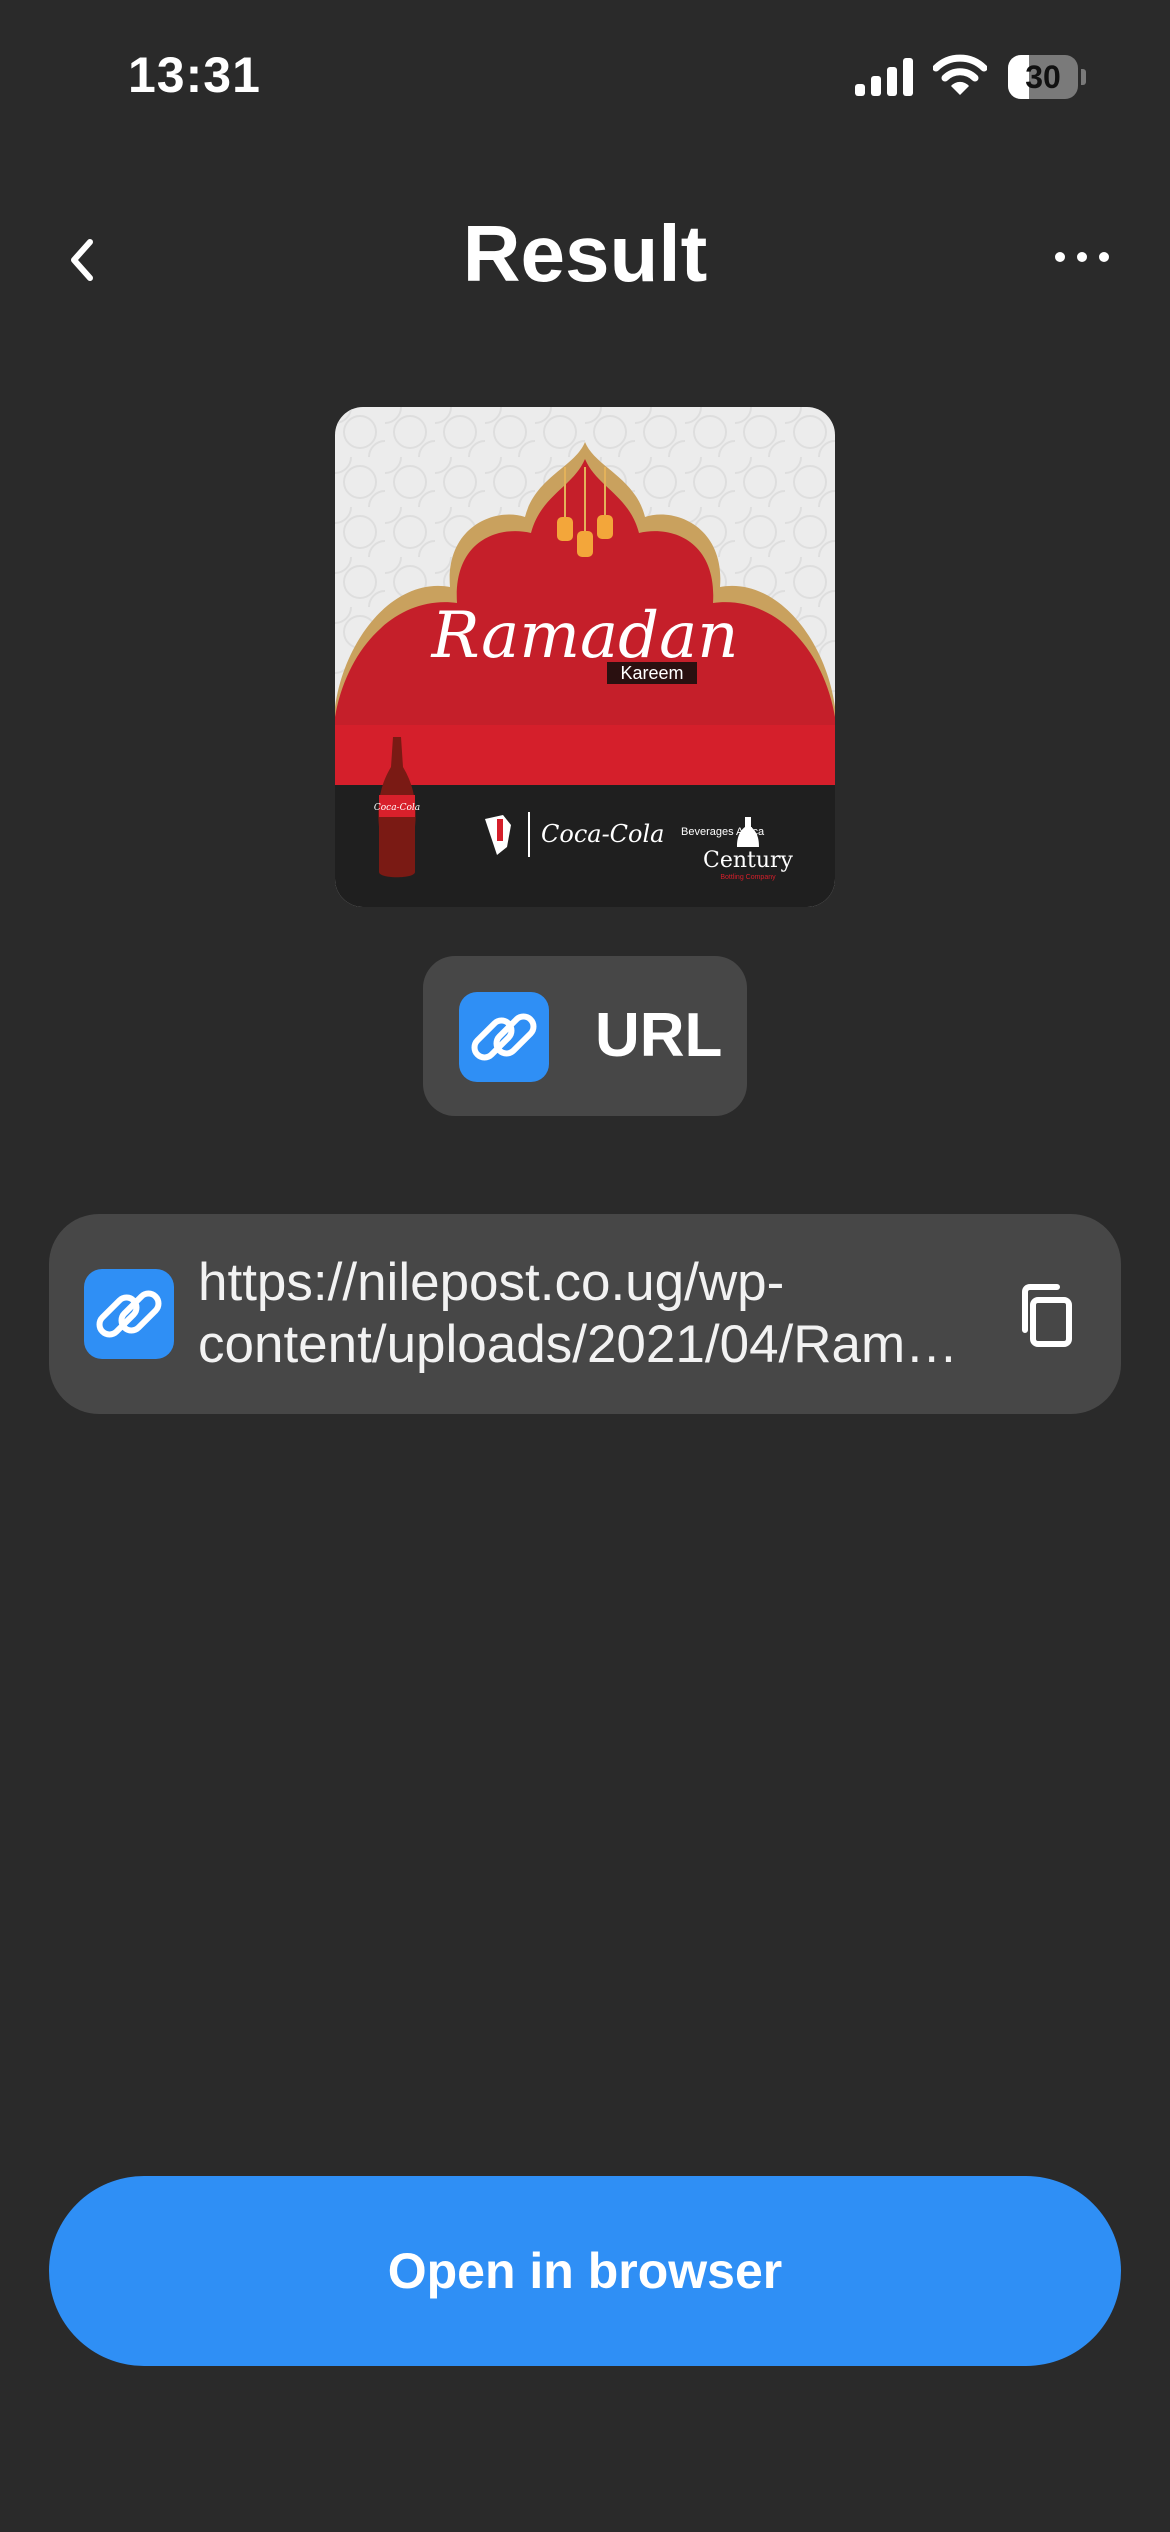  I want to click on open-in-browser-button: Open in browser, so click(585, 2271).